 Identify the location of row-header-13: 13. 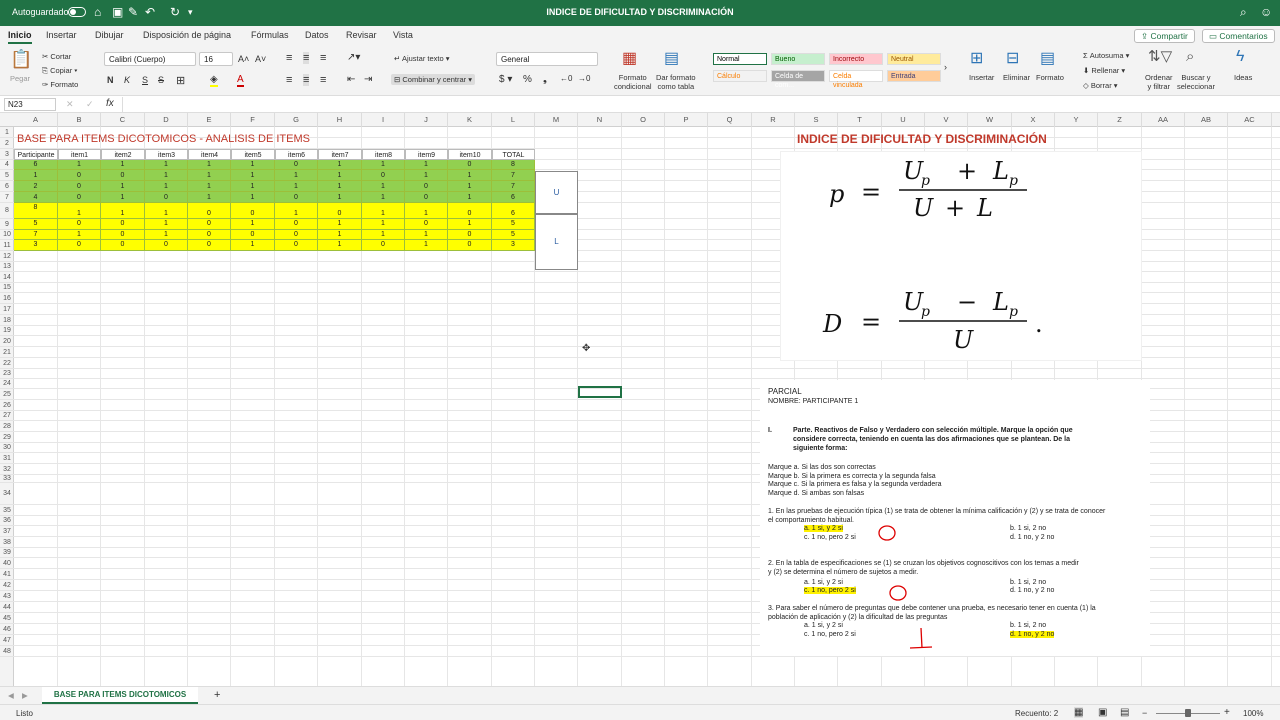
(7, 267).